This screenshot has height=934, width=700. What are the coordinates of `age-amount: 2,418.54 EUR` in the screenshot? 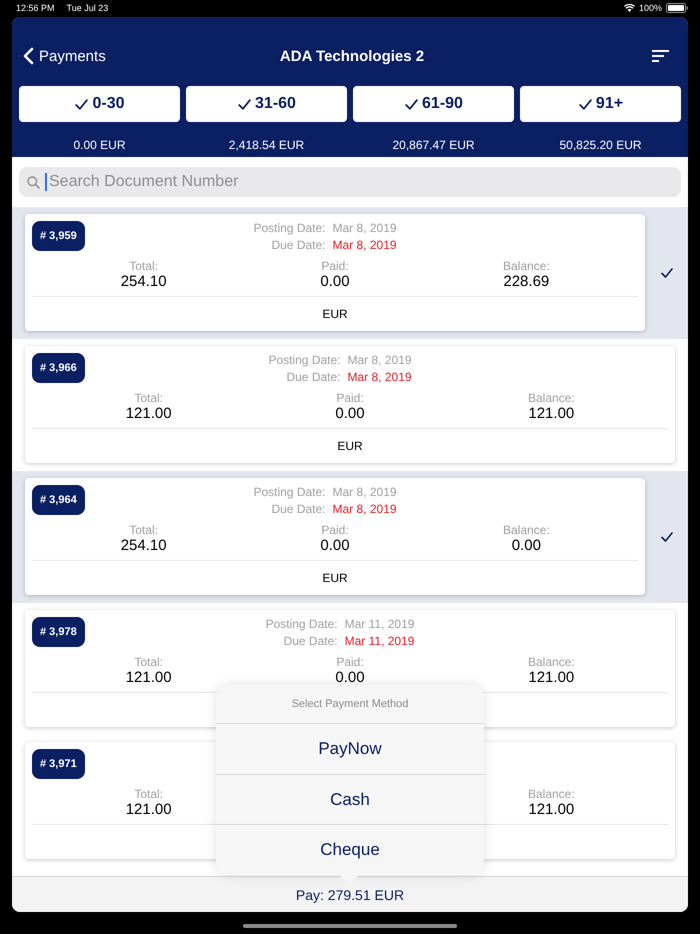 It's located at (267, 145).